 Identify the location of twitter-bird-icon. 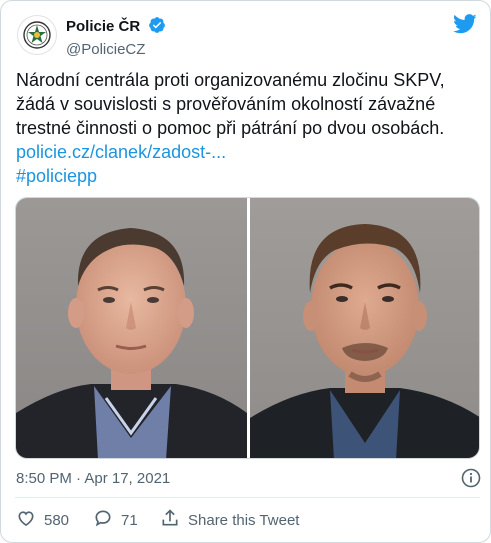
(465, 26).